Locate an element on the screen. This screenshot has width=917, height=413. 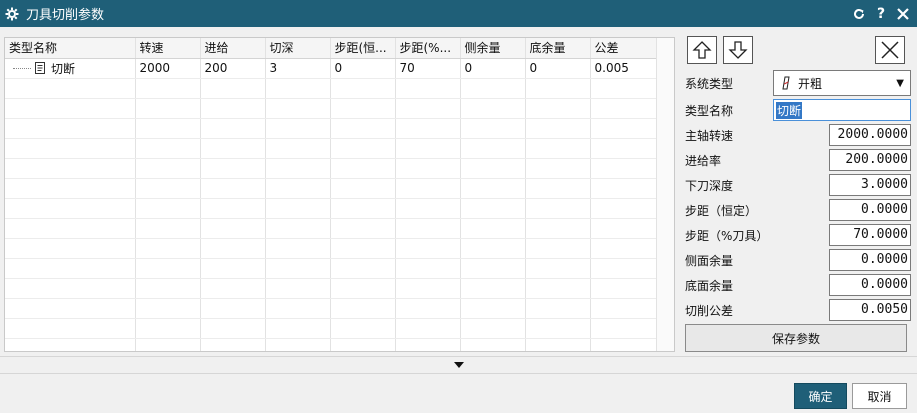
column-header-tolerance: 公差 is located at coordinates (623, 48).